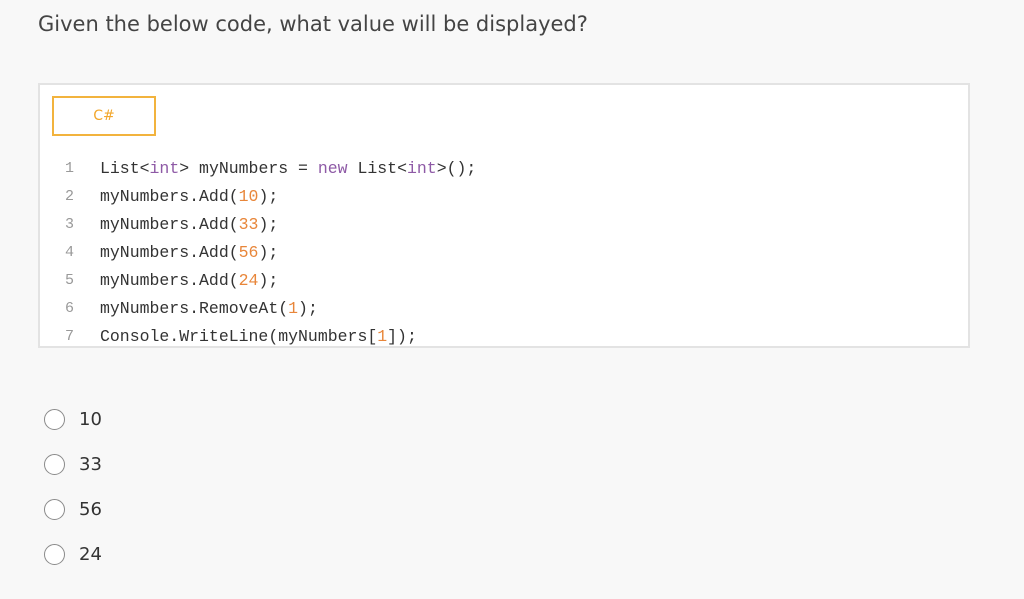 The width and height of the screenshot is (1024, 599). Describe the element at coordinates (248, 280) in the screenshot. I see `code-token: 24` at that location.